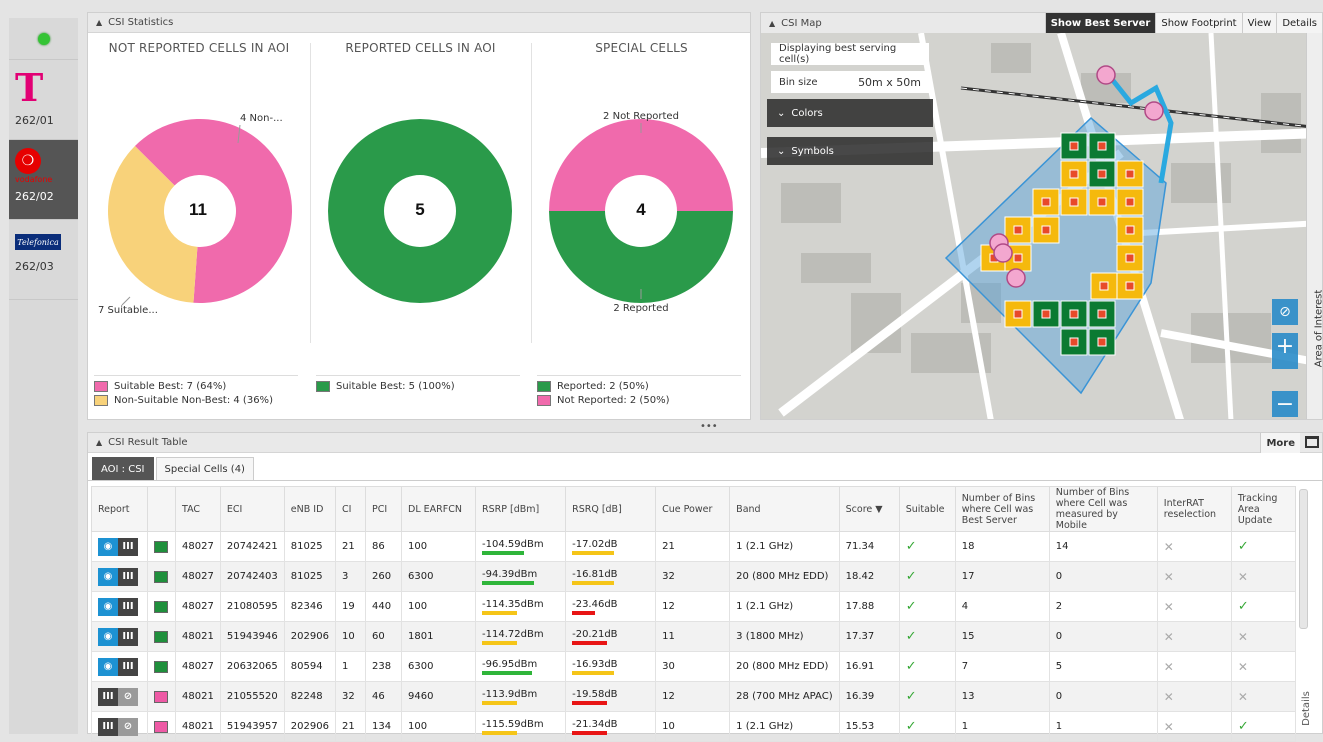  What do you see at coordinates (43, 100) in the screenshot?
I see `operator-tile-telekom: T 262/01` at bounding box center [43, 100].